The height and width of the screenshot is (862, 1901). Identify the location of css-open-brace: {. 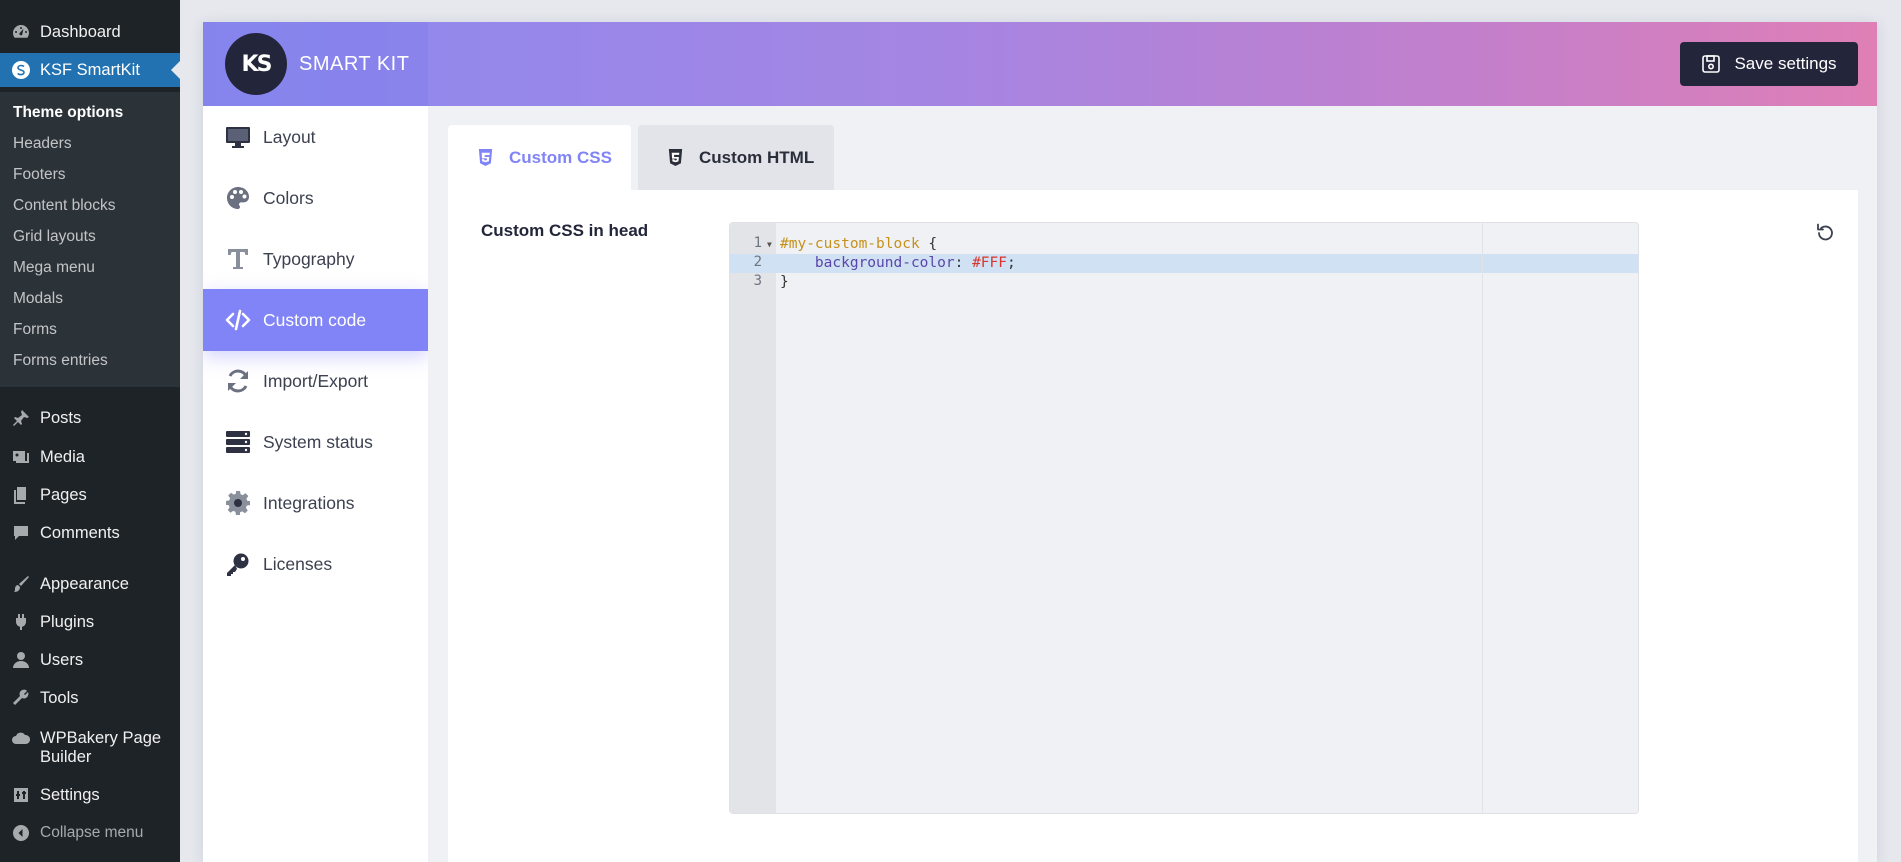
(928, 244).